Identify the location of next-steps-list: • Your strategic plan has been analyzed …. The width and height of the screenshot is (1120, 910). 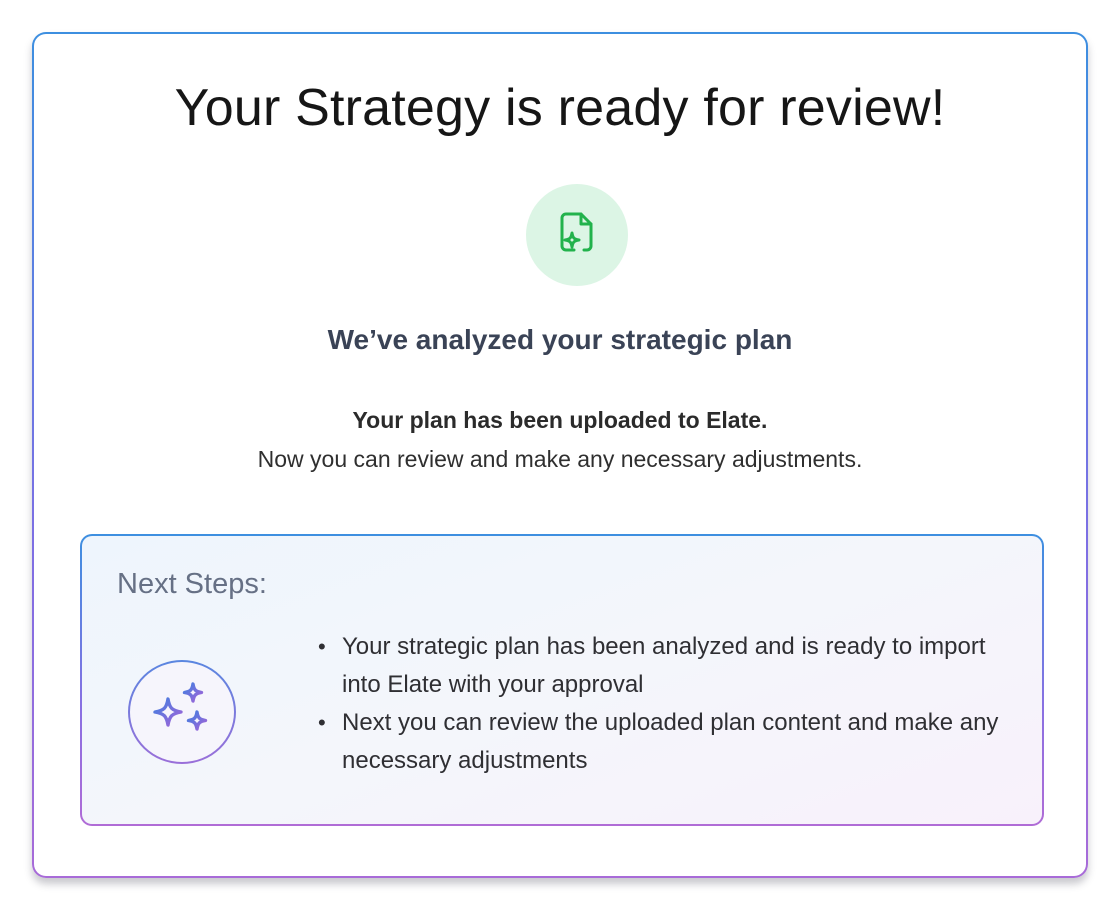
(664, 704).